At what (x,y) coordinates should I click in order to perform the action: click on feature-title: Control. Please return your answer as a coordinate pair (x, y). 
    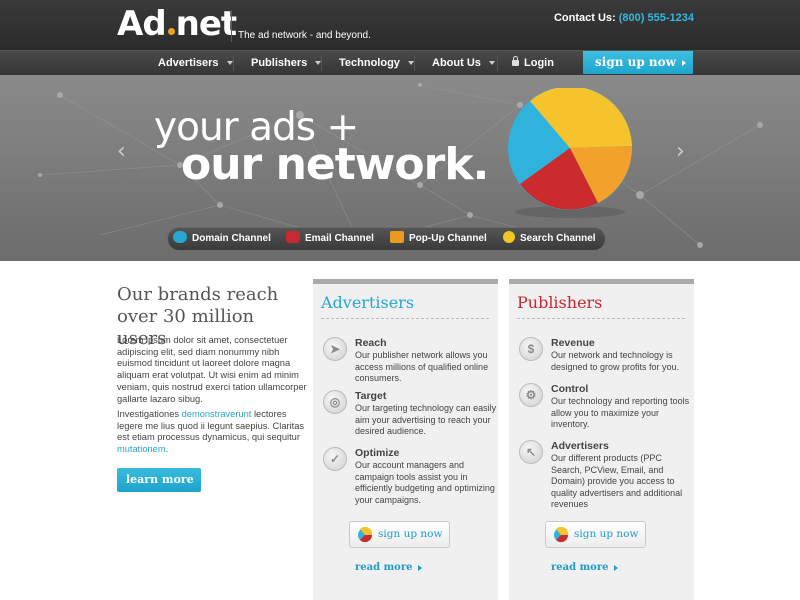
    Looking at the image, I should click on (570, 389).